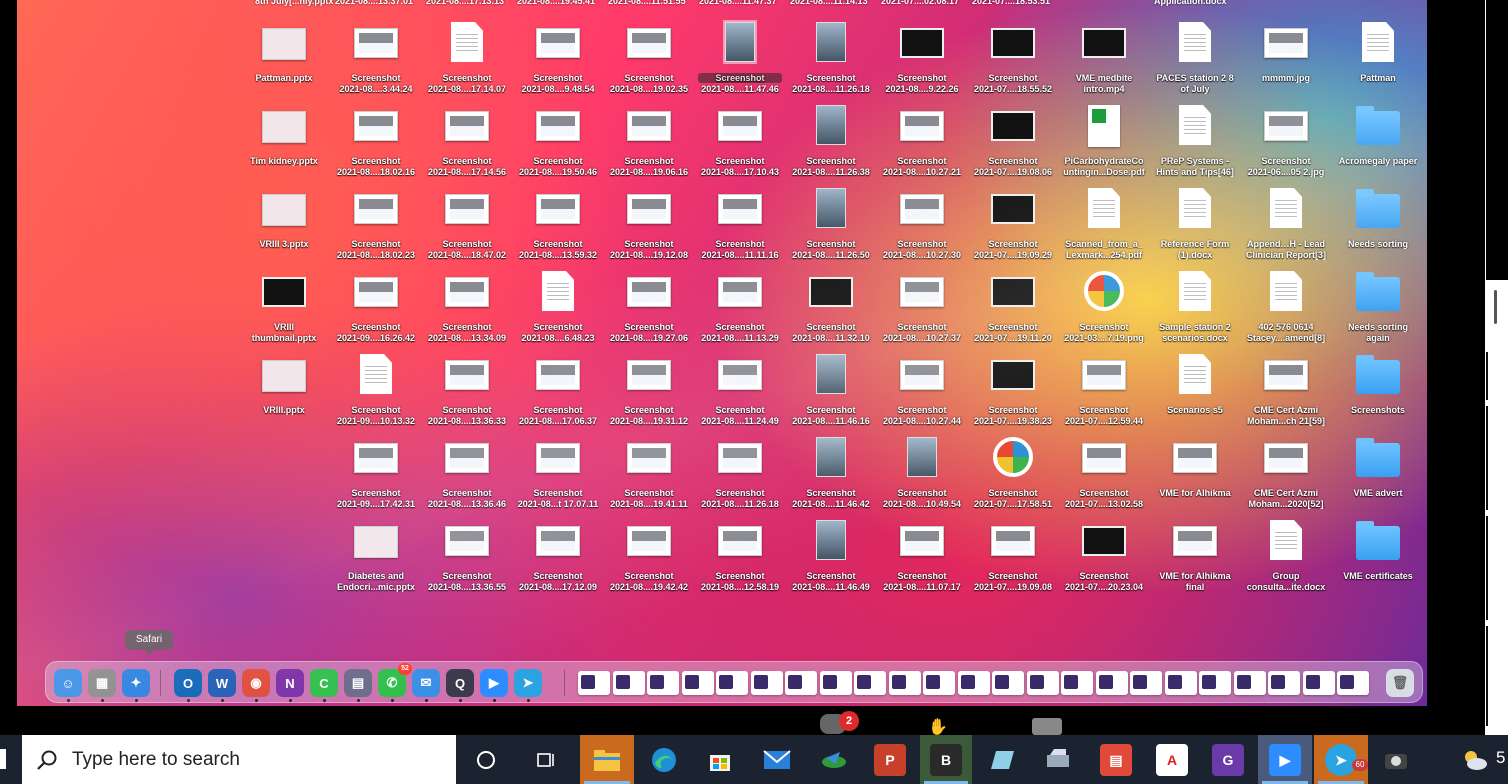 Image resolution: width=1508 pixels, height=784 pixels. I want to click on zoom-active: ▶, so click(1285, 759).